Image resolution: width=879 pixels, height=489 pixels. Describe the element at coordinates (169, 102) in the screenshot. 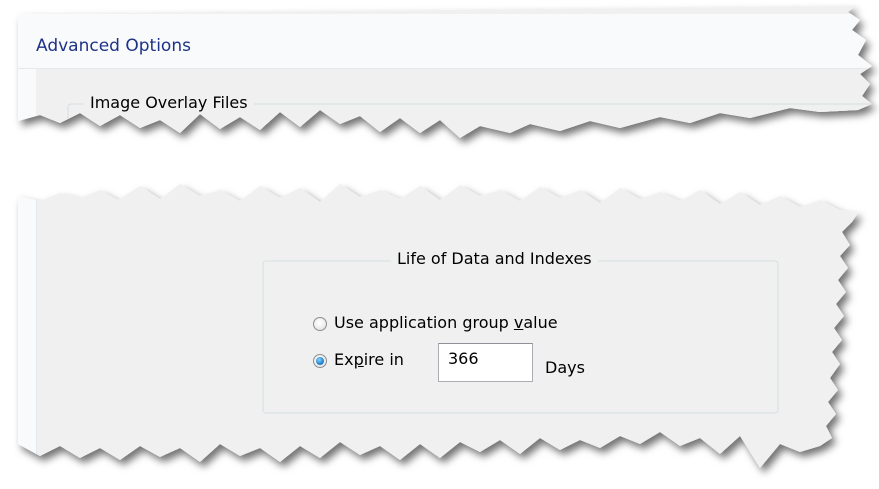

I see `image-overlay-group-label: Image Overlay Files` at that location.